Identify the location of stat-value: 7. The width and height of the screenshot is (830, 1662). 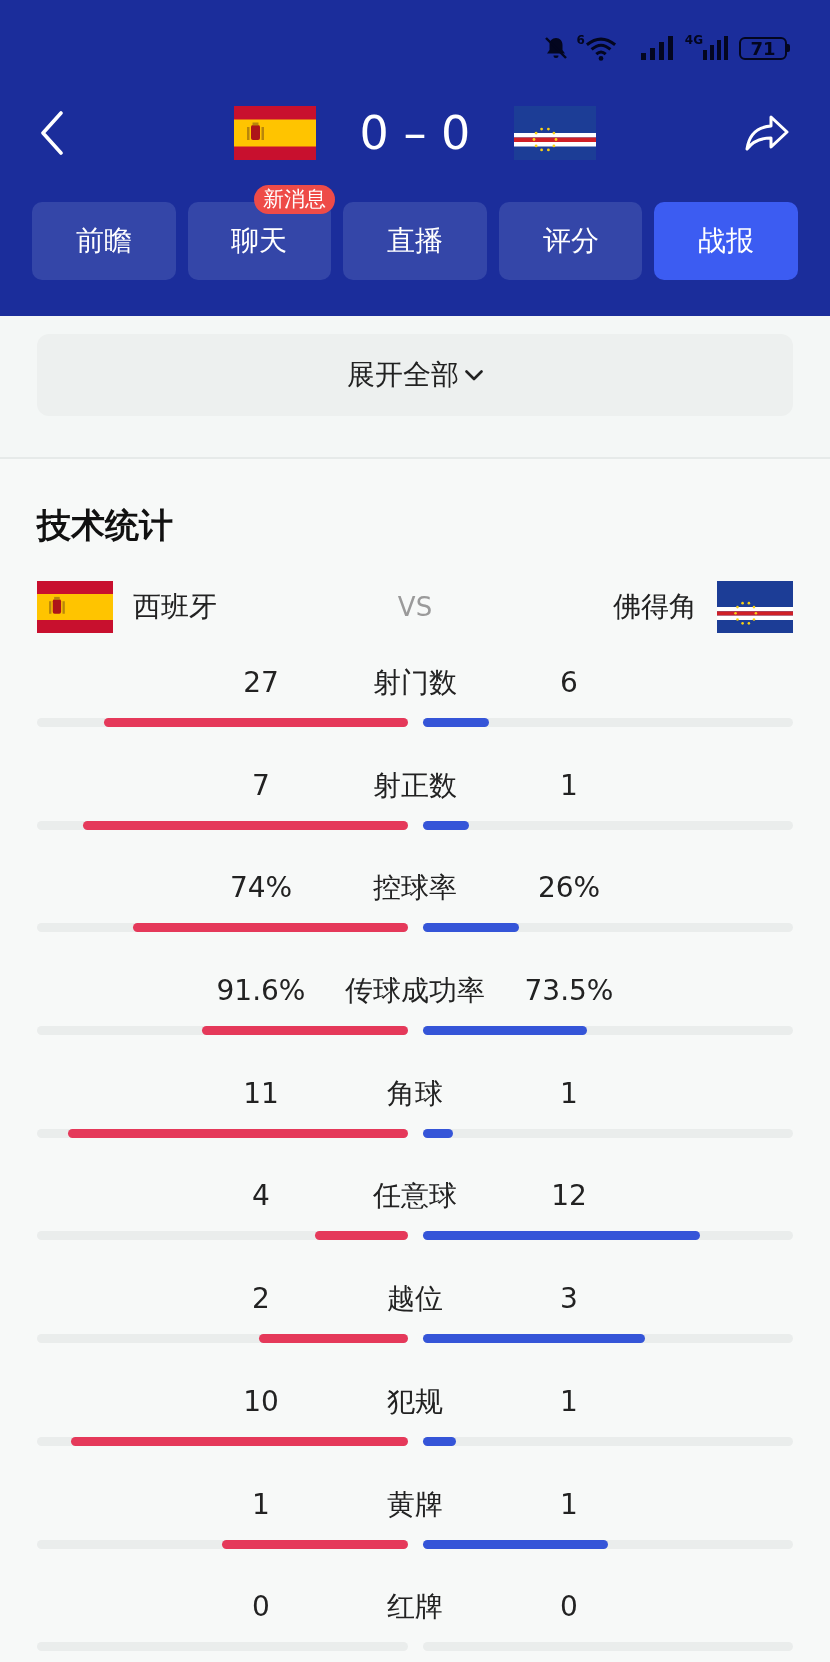
(261, 785).